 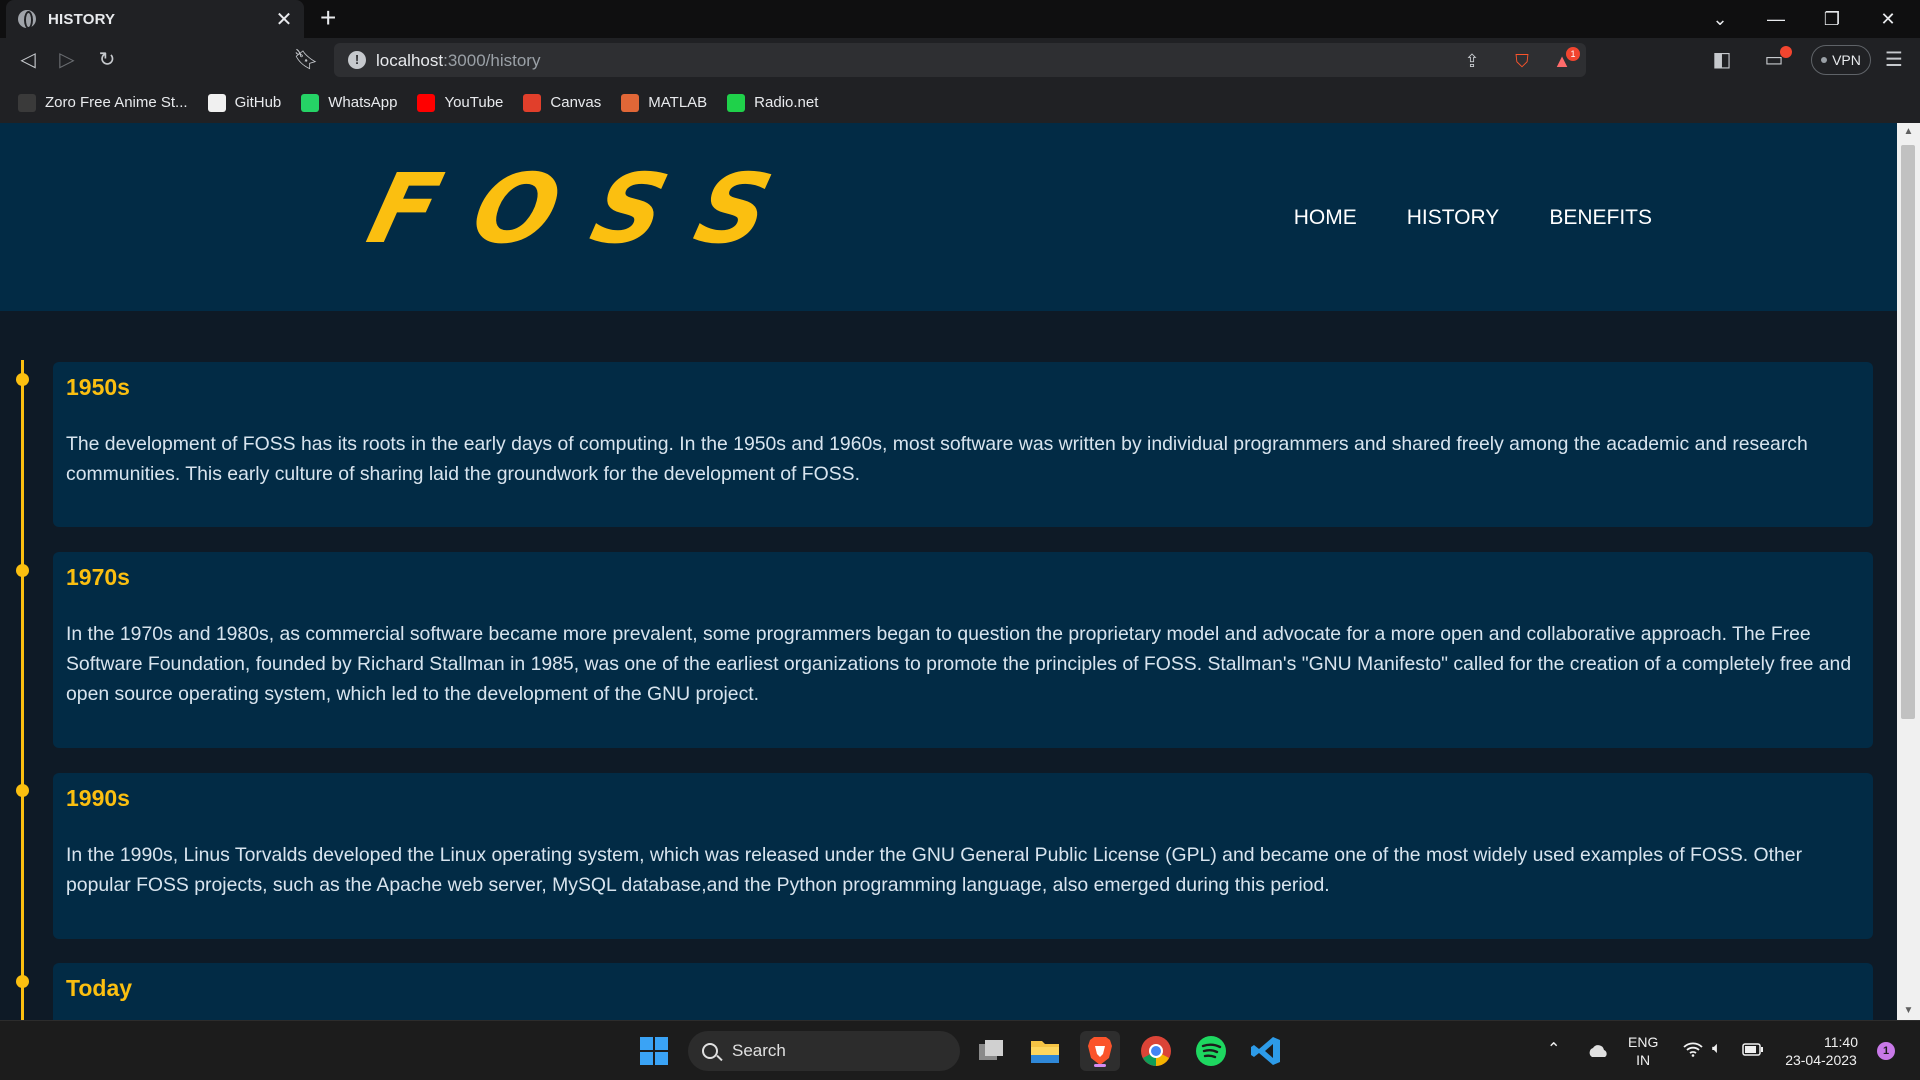 I want to click on windows-logo-icon, so click(x=654, y=1051).